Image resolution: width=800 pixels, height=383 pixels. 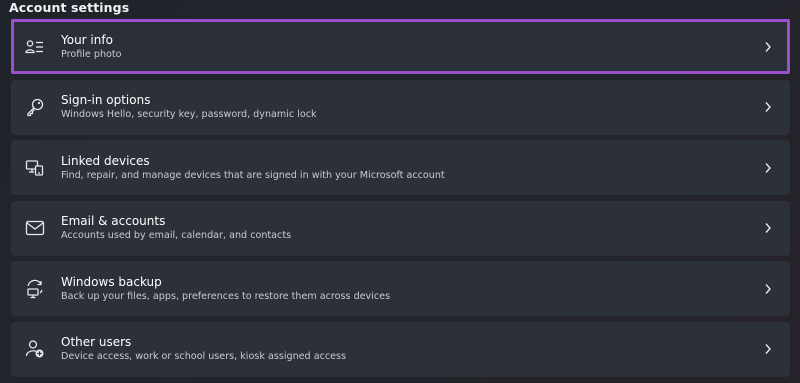 What do you see at coordinates (35, 107) in the screenshot?
I see `key-icon` at bounding box center [35, 107].